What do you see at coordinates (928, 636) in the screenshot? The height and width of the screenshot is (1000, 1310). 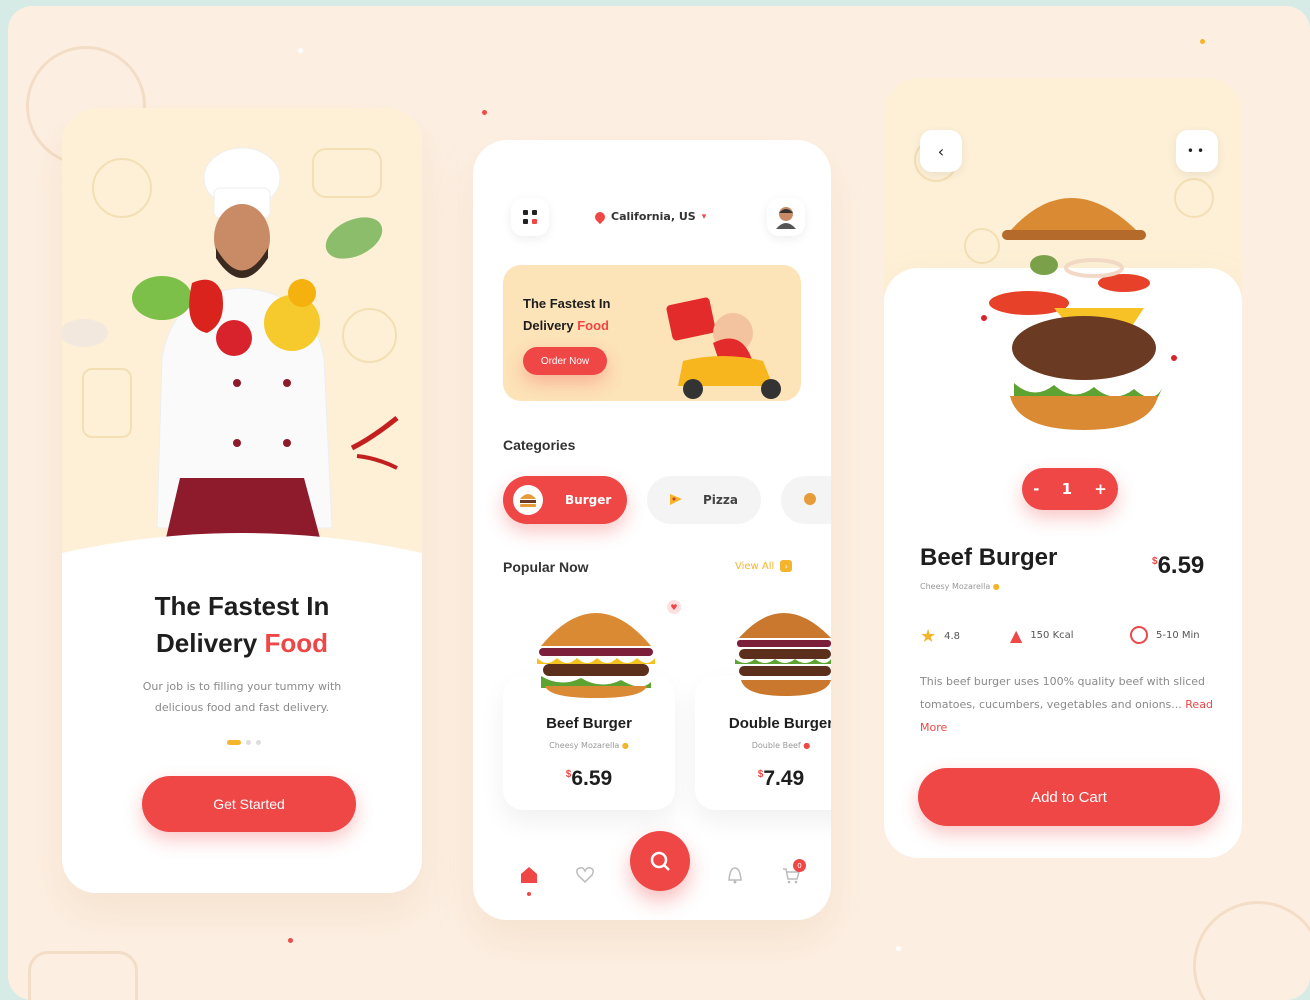 I see `star-icon: ★` at bounding box center [928, 636].